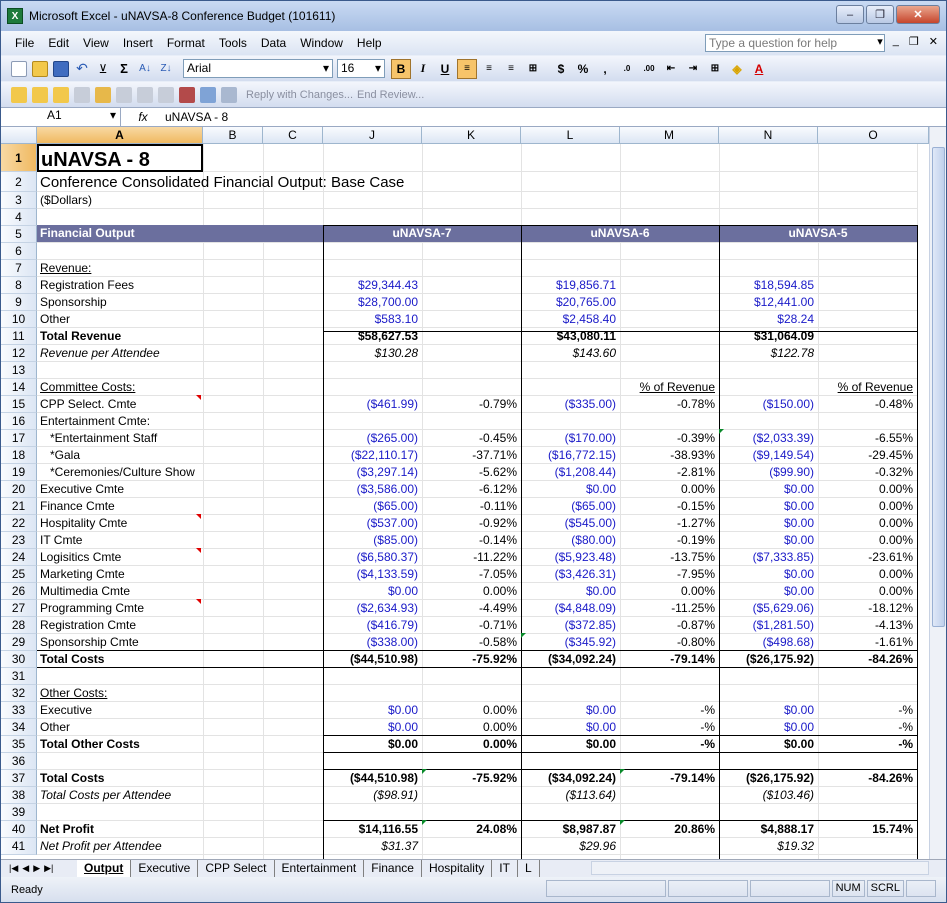 The width and height of the screenshot is (947, 903). I want to click on cell-l15: ($335.00), so click(568, 404).